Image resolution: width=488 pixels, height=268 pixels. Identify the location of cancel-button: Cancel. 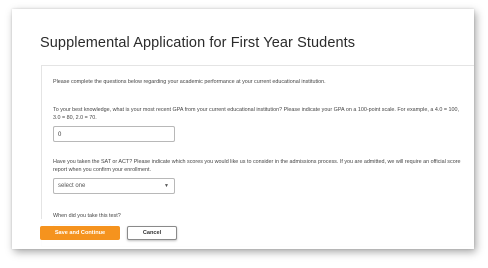
(152, 233).